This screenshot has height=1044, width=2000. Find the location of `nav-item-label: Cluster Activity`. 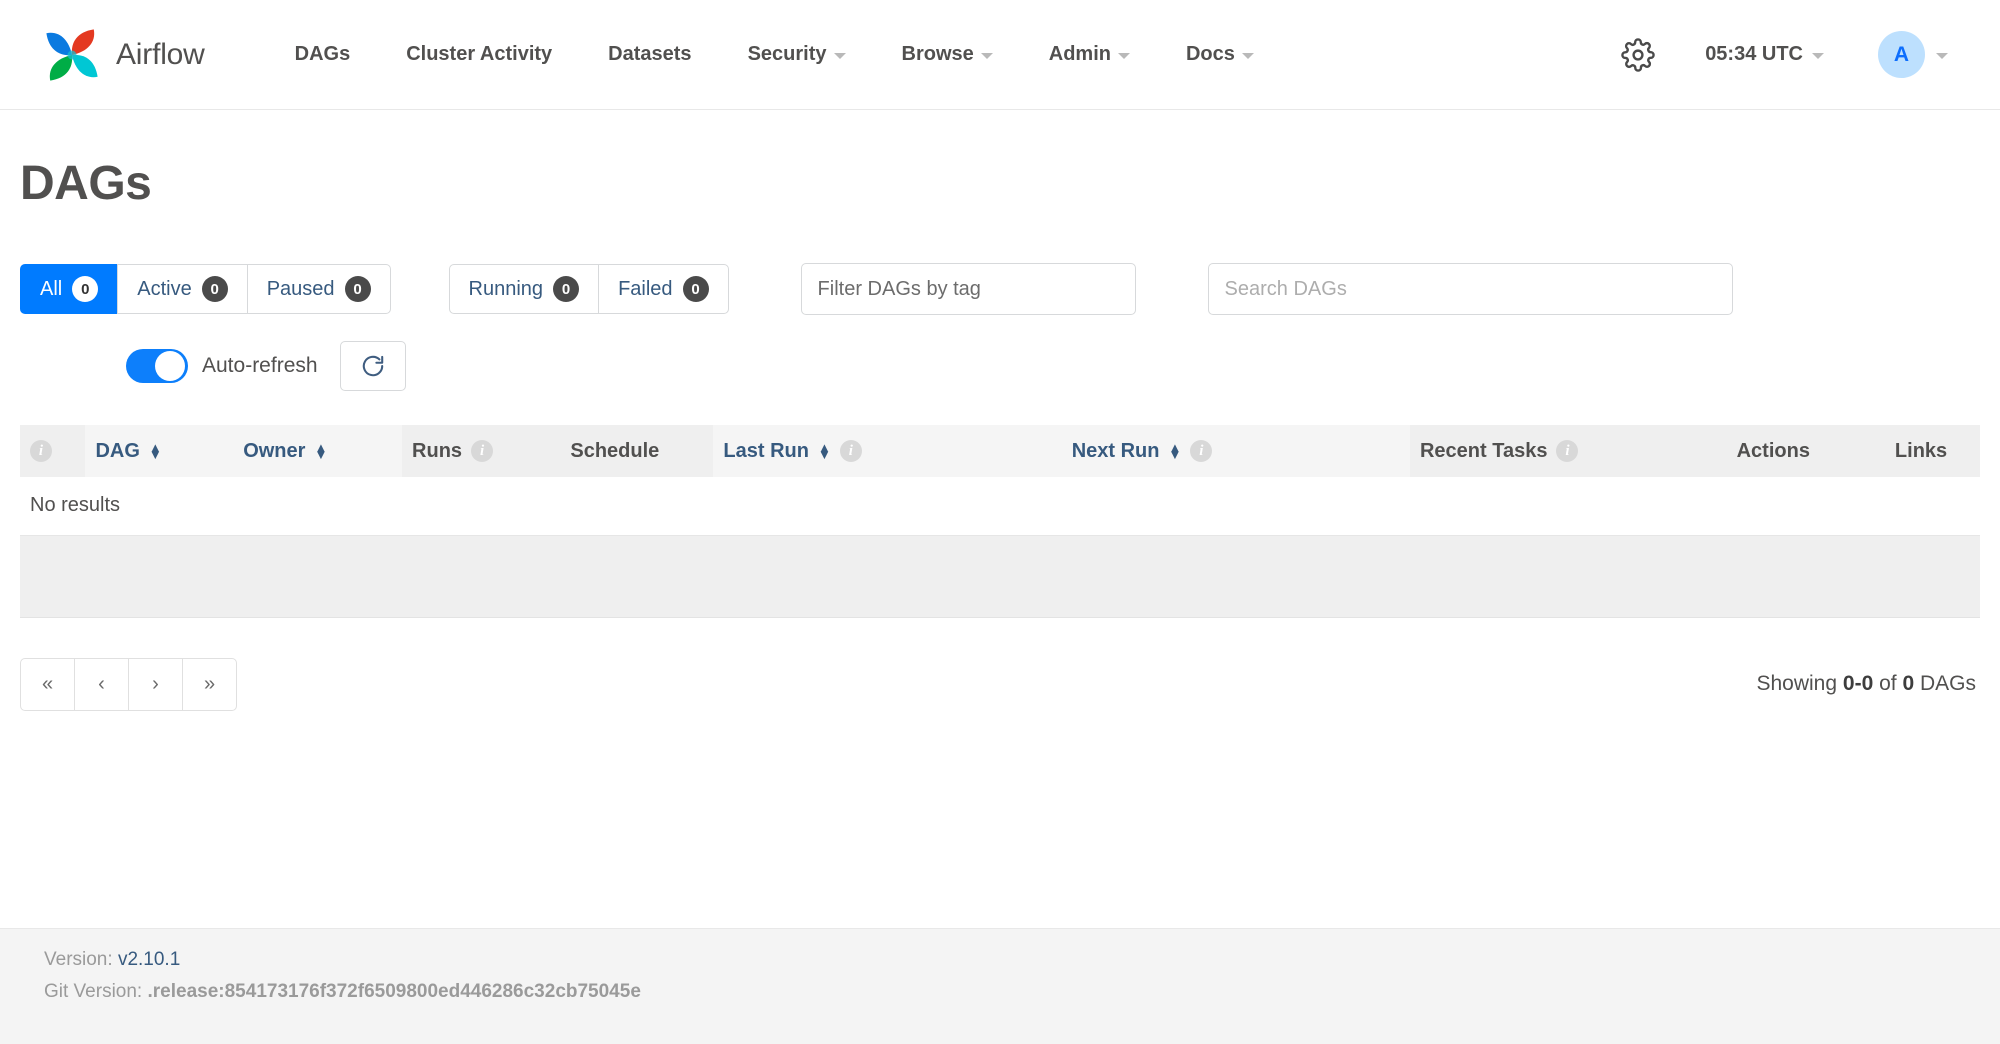

nav-item-label: Cluster Activity is located at coordinates (479, 54).